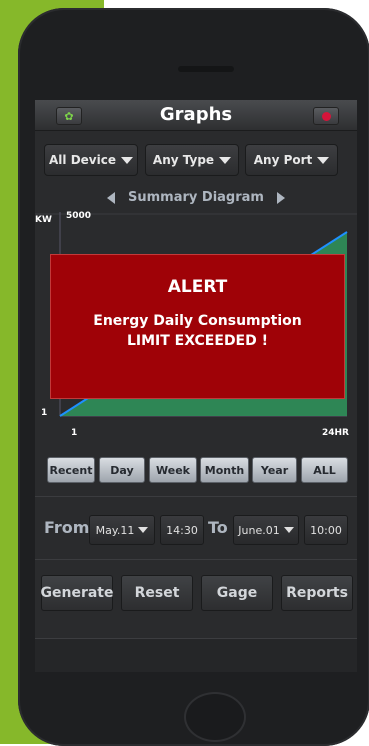  I want to click on to-label: To, so click(218, 527).